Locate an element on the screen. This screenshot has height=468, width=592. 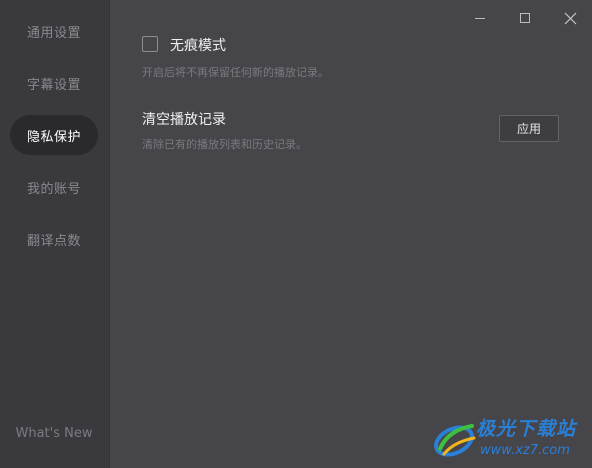
clear-history-description: 清除已有的播放列表和历史记录。 is located at coordinates (224, 144).